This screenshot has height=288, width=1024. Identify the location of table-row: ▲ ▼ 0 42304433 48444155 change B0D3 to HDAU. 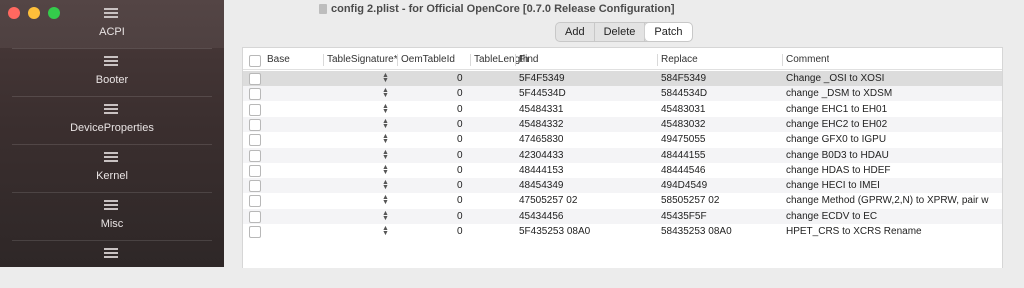
(622, 155).